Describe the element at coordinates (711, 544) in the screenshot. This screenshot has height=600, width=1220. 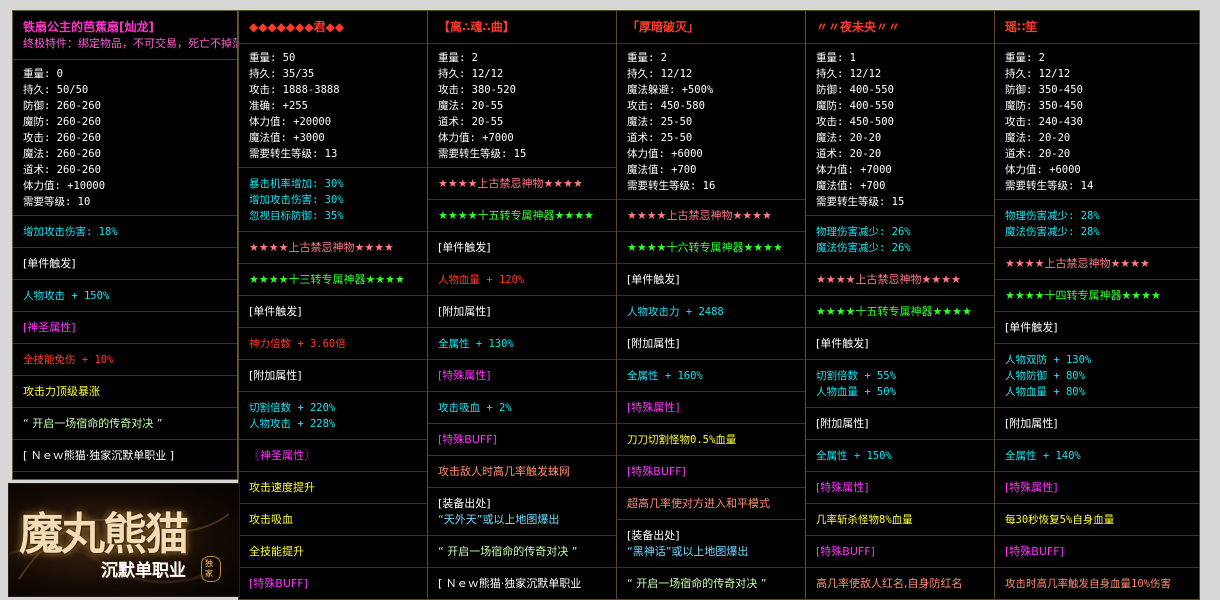
I see `item-attribute-row: [装备出处] “黑神话”或以上地图爆出` at that location.